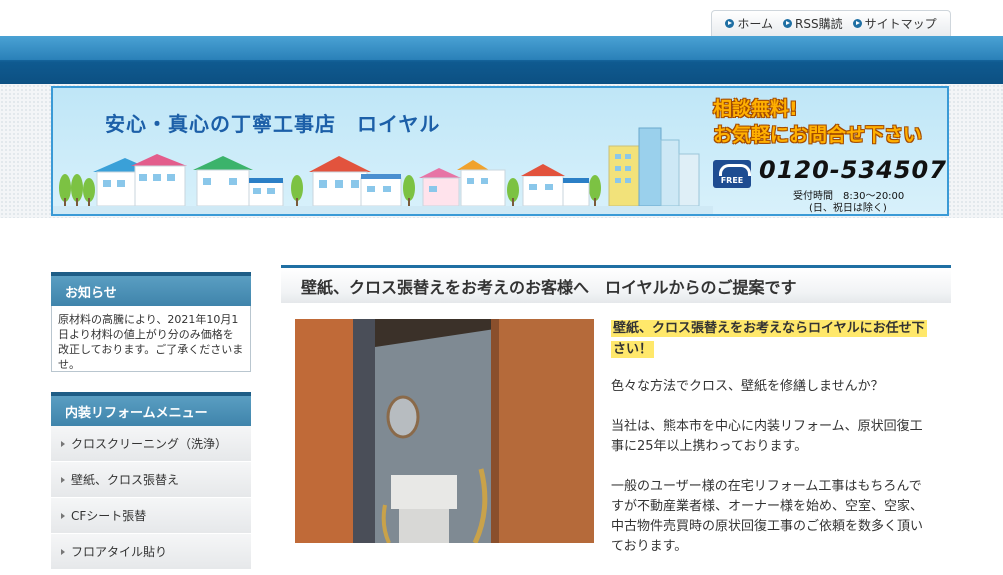 This screenshot has height=575, width=1003. I want to click on free-consultation-text: 相談無料!, so click(755, 109).